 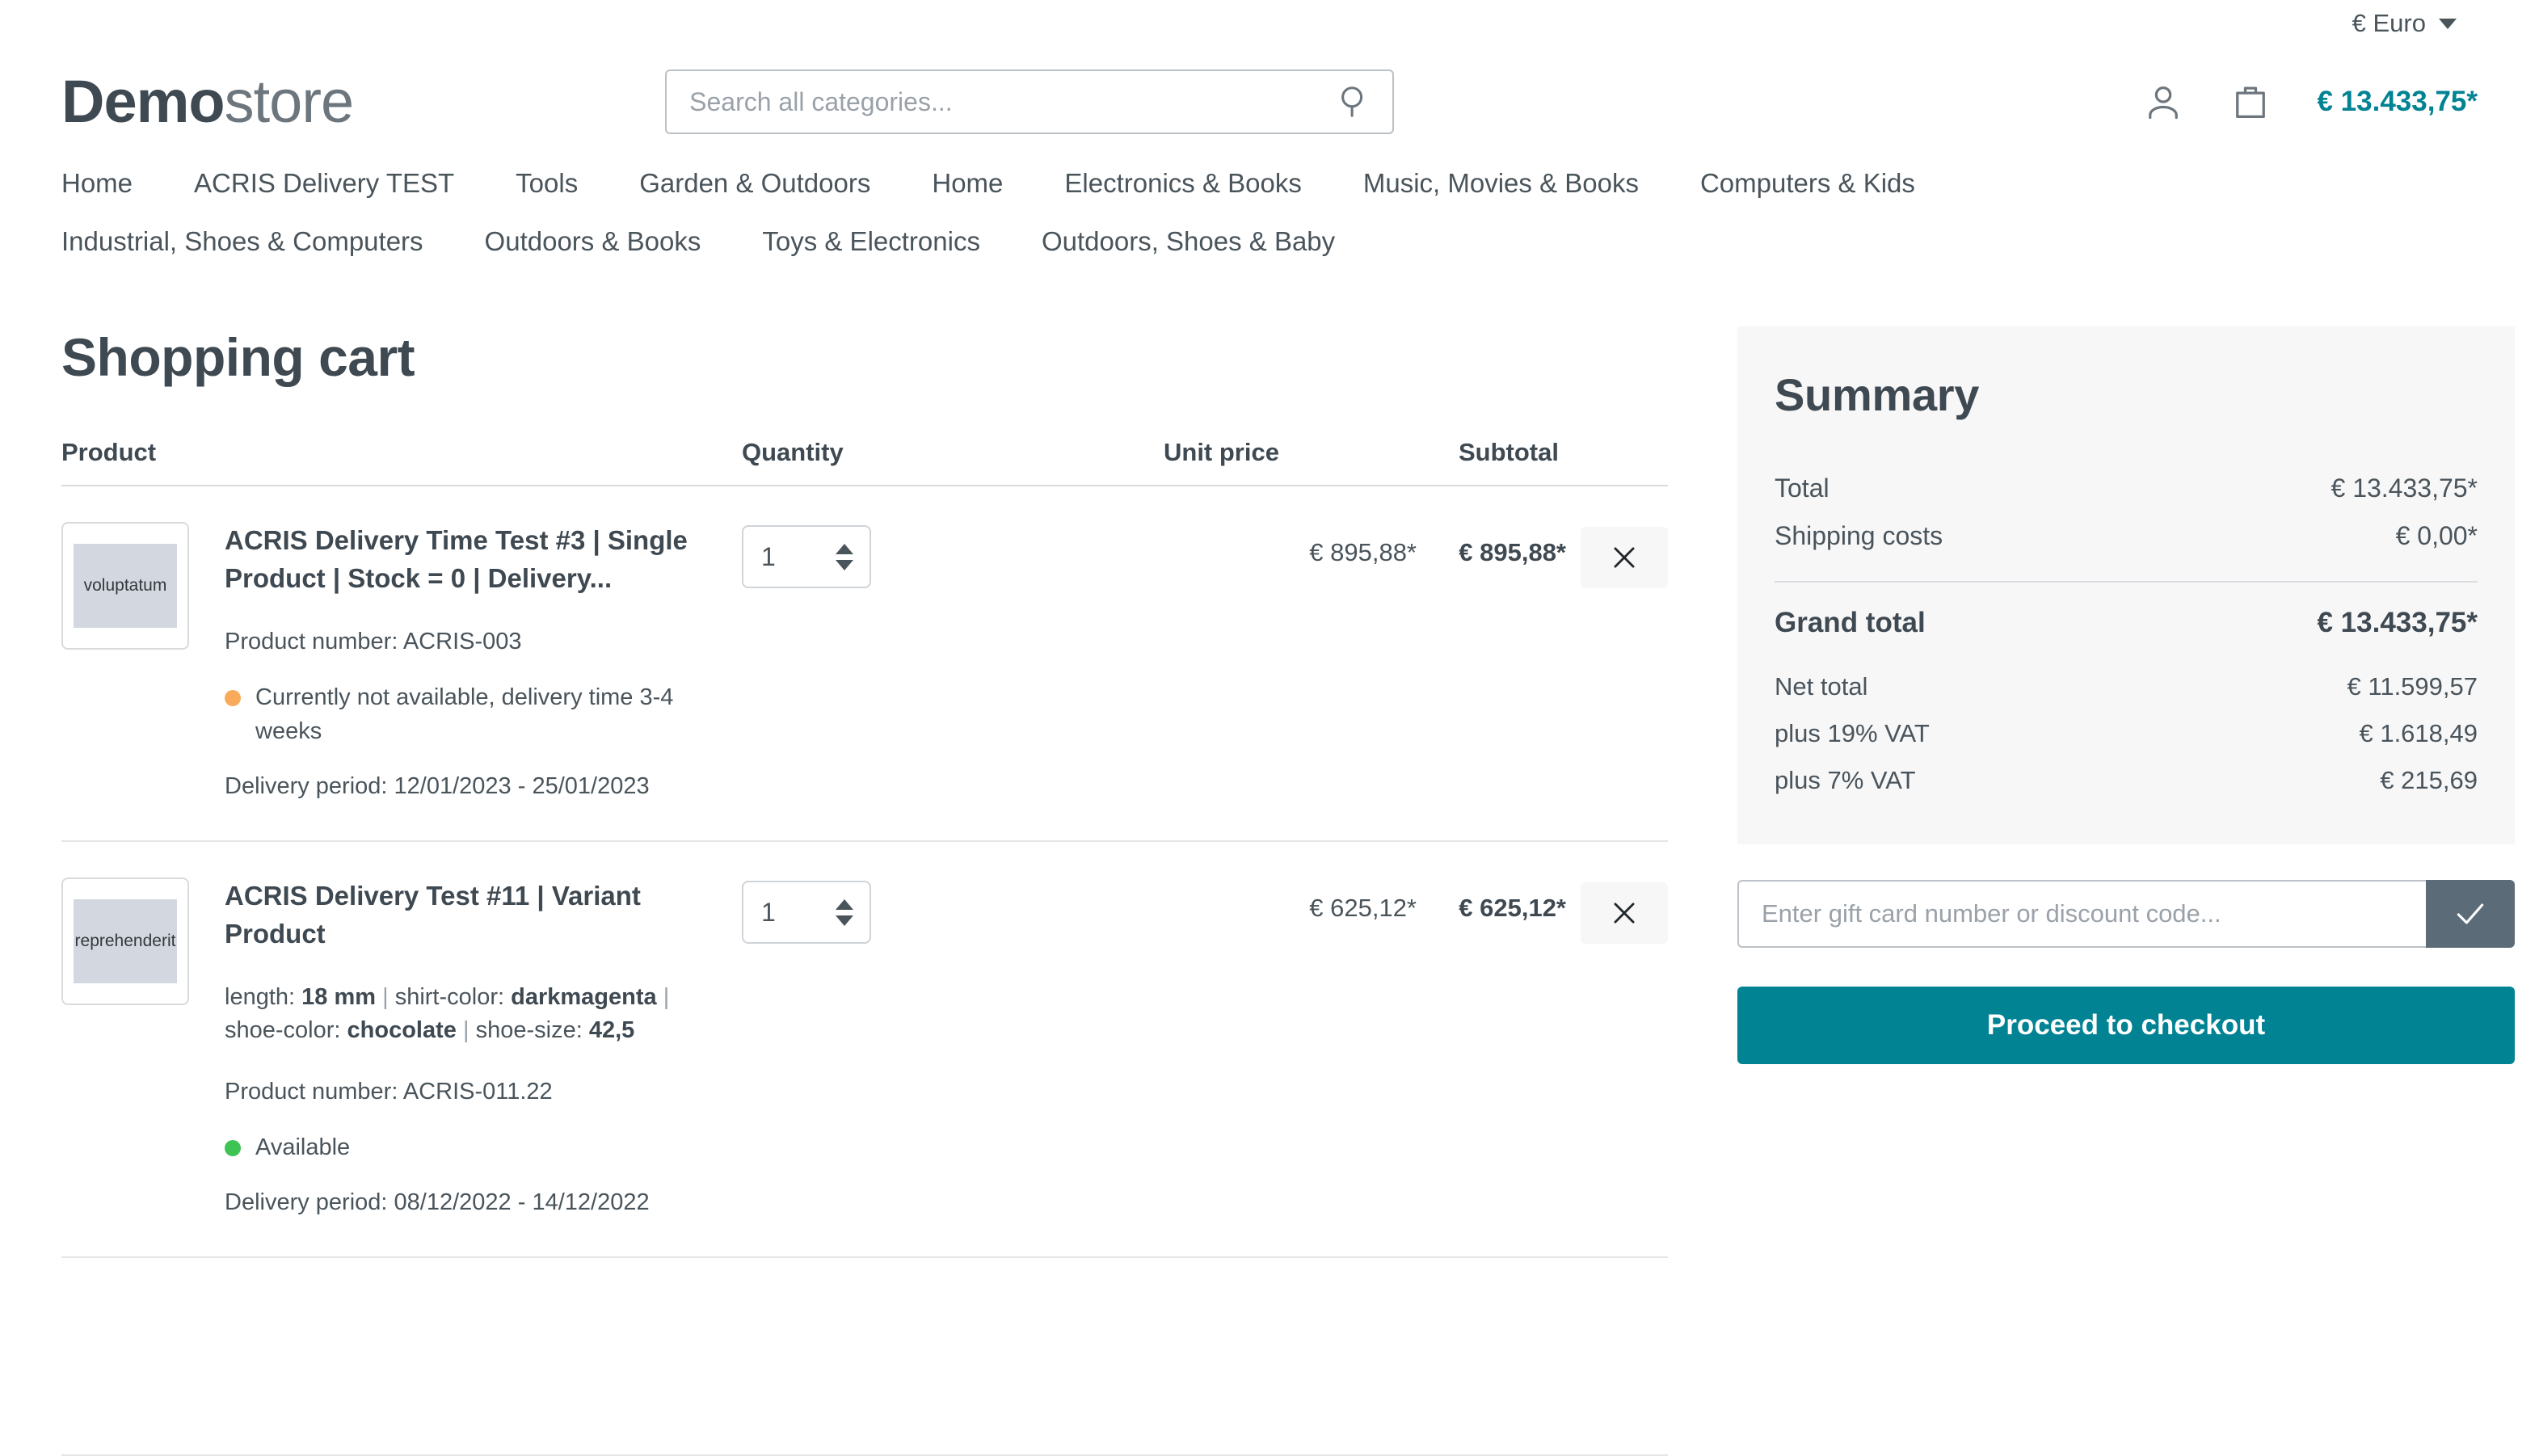 I want to click on nav-item-electronics-books: Electronics & Books, so click(x=1182, y=183).